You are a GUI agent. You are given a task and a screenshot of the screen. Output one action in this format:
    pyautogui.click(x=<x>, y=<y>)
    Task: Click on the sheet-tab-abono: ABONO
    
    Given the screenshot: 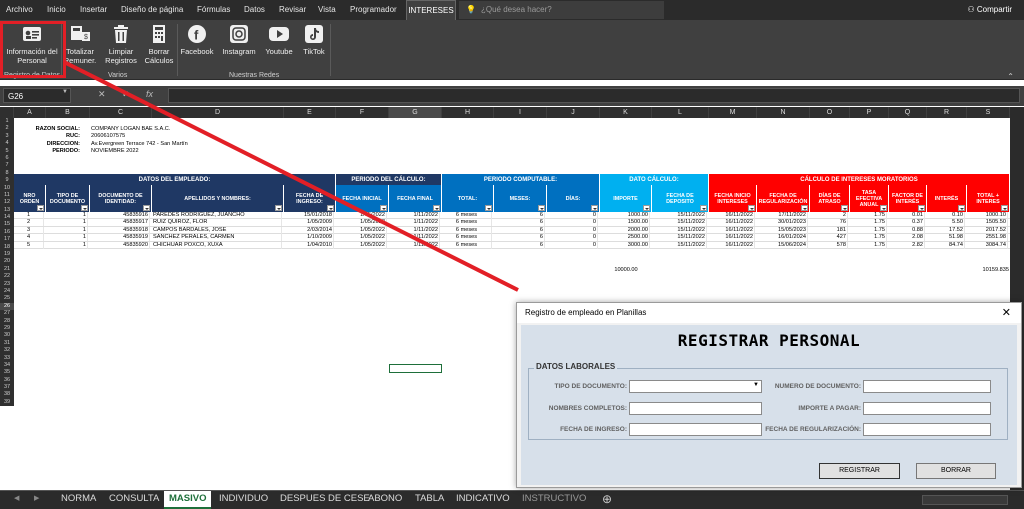 What is the action you would take?
    pyautogui.click(x=385, y=500)
    